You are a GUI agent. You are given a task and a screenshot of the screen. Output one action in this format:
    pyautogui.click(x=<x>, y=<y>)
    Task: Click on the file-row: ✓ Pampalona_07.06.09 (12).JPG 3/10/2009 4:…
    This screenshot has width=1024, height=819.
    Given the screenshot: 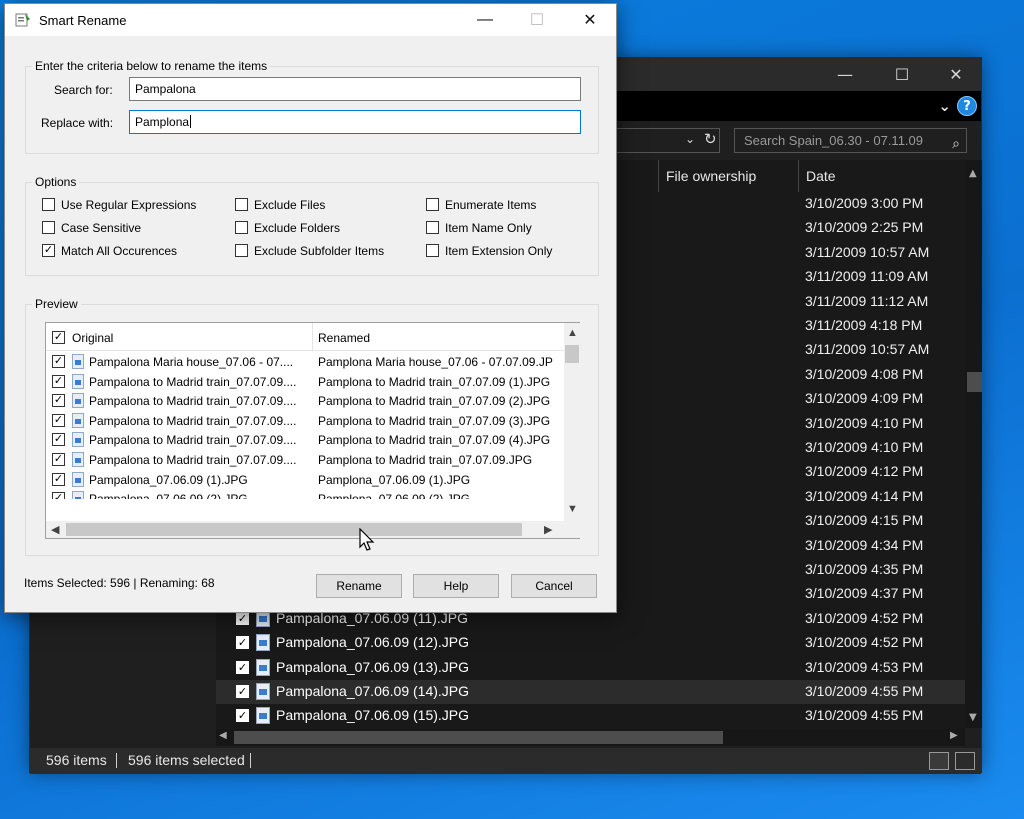 What is the action you would take?
    pyautogui.click(x=590, y=643)
    